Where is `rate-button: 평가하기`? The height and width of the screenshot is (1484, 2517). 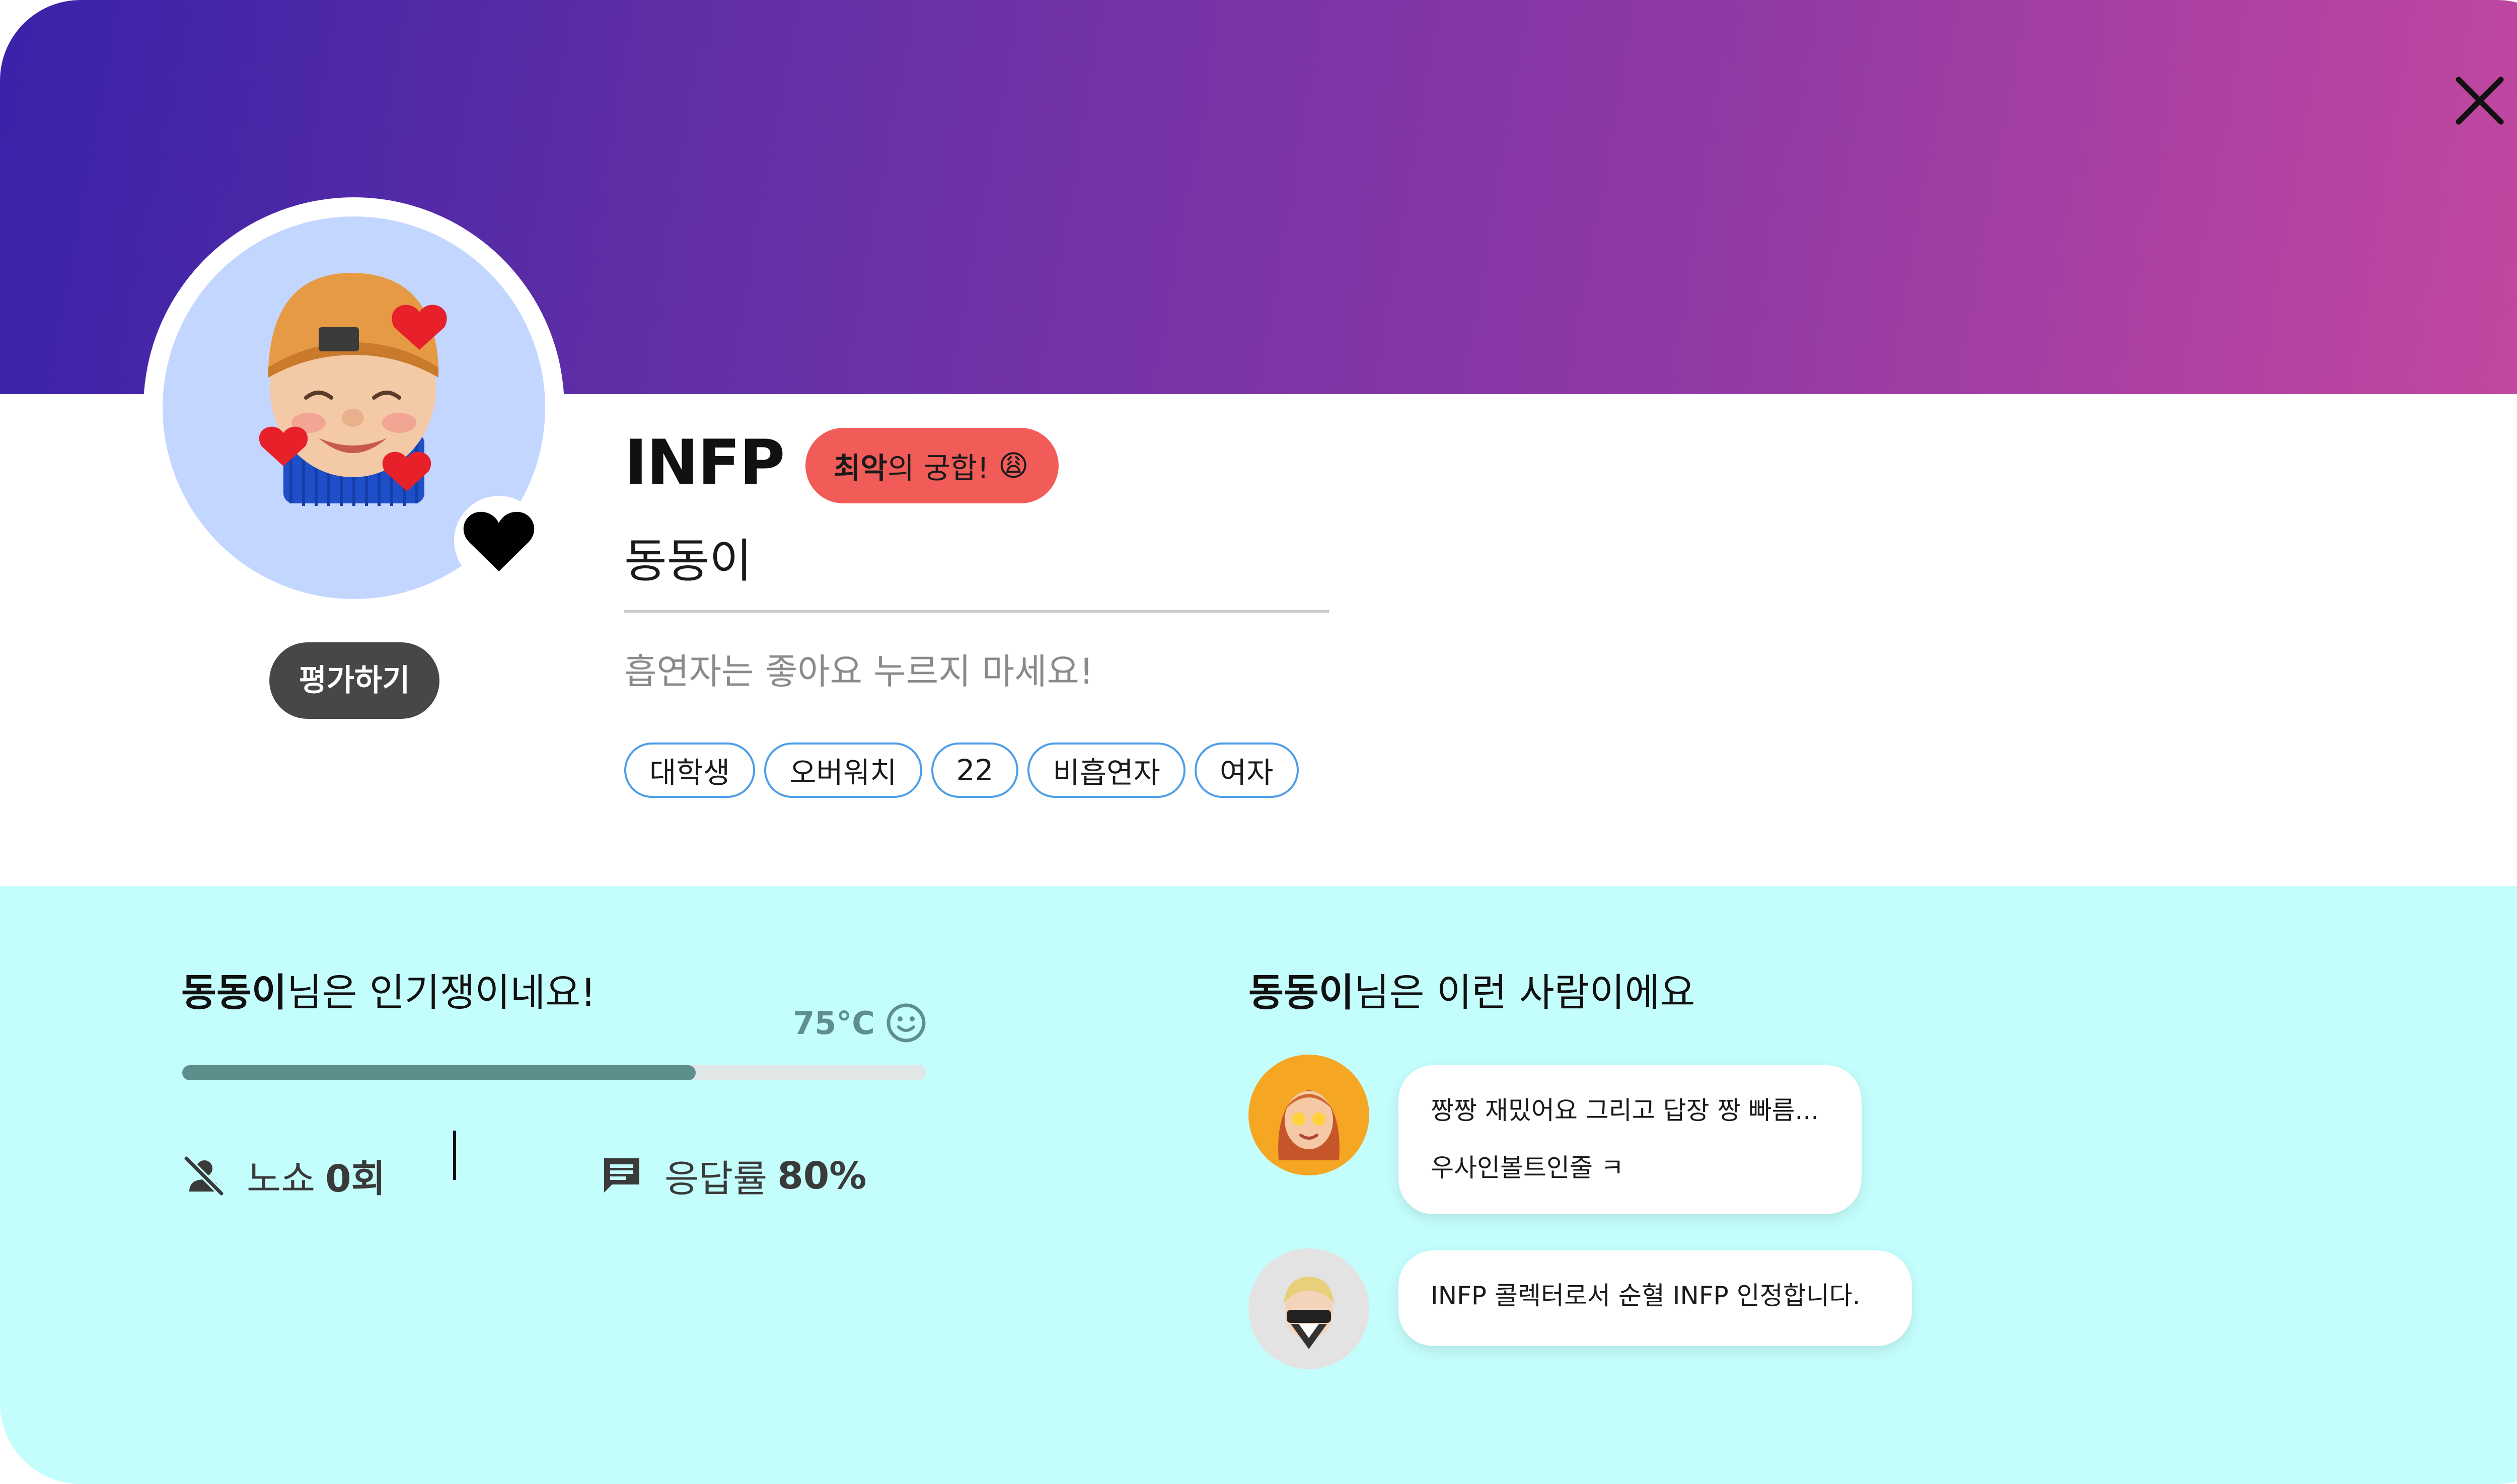 rate-button: 평가하기 is located at coordinates (354, 681).